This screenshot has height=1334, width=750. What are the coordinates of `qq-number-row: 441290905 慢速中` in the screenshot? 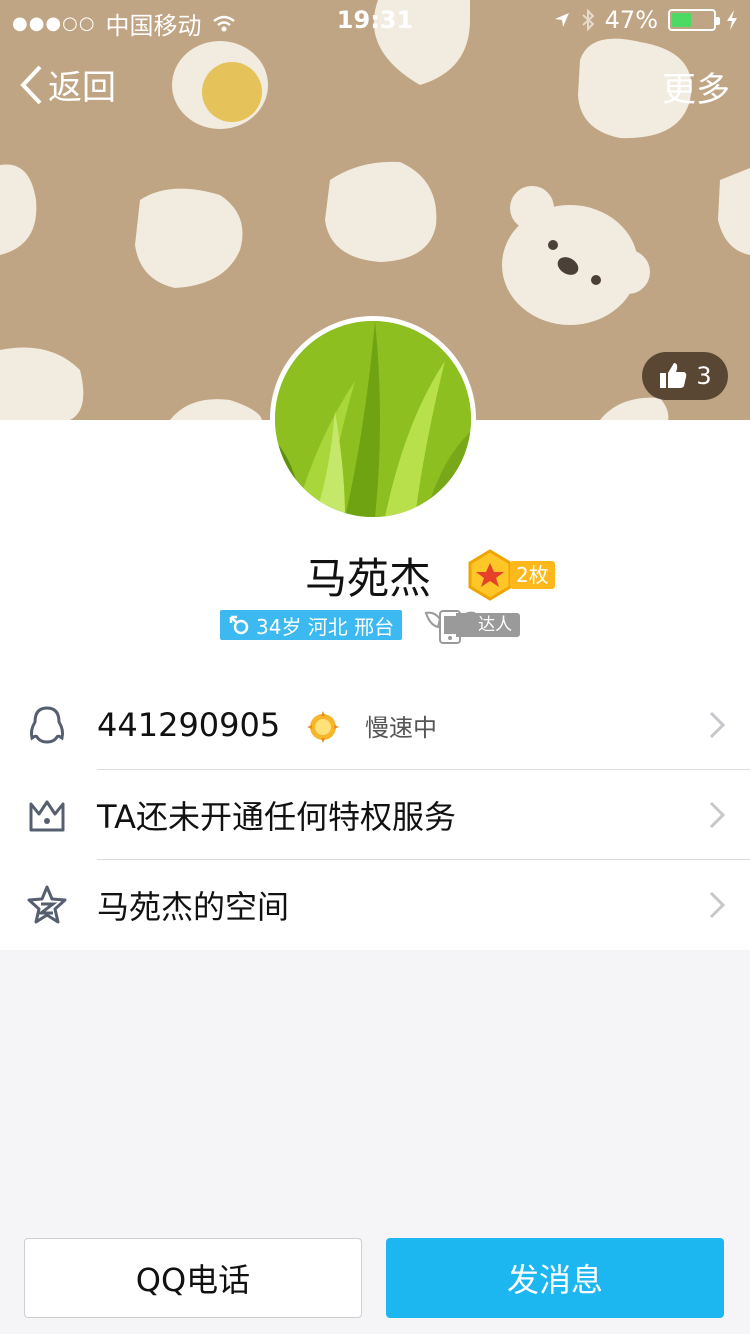 It's located at (375, 725).